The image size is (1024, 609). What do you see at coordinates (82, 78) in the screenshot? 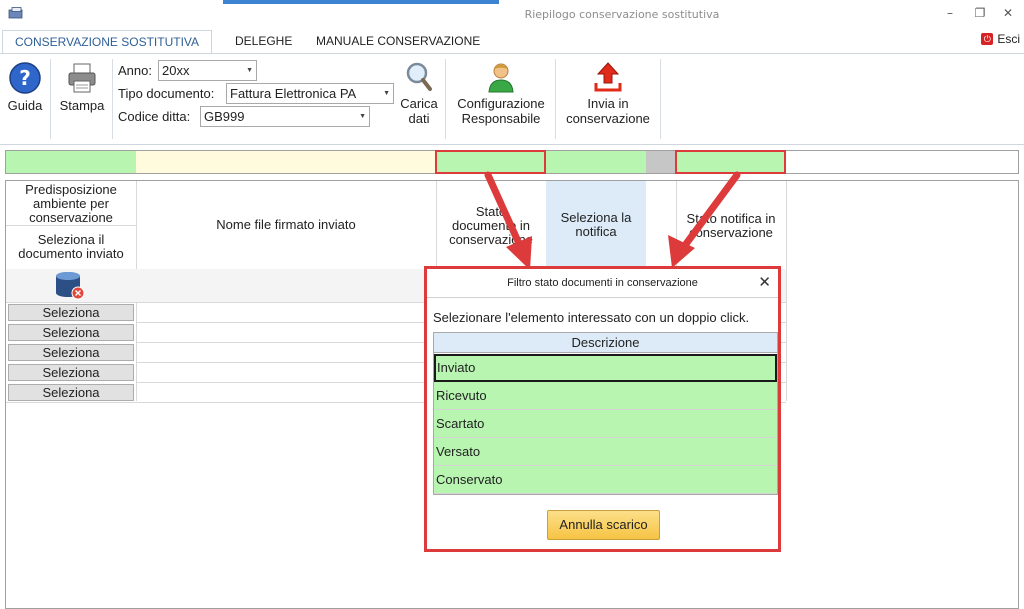
I see `printer-icon` at bounding box center [82, 78].